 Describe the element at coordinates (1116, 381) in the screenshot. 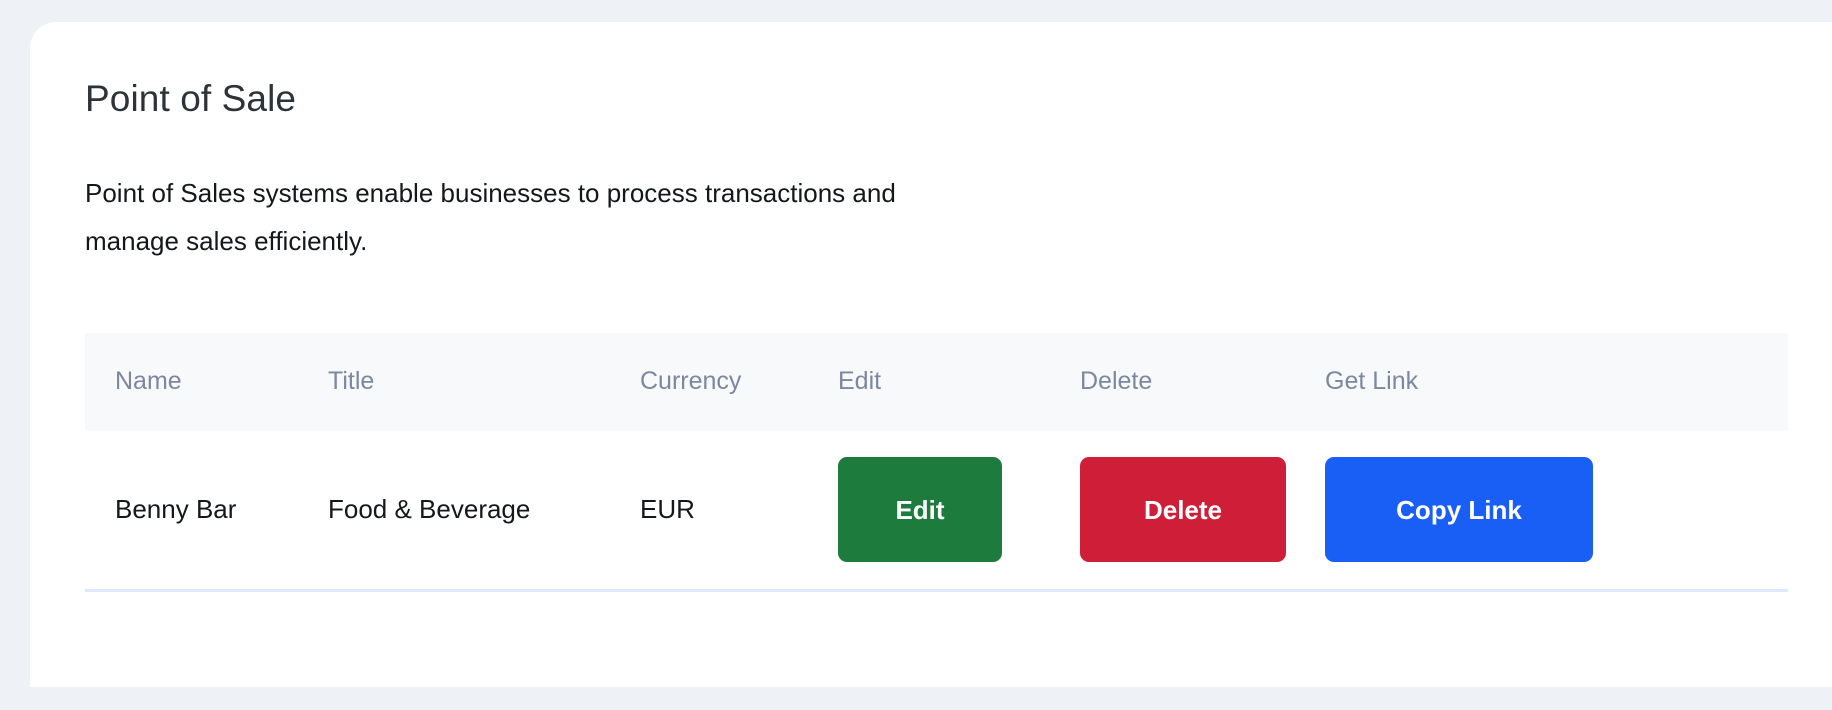

I see `column-header-delete: Delete` at that location.